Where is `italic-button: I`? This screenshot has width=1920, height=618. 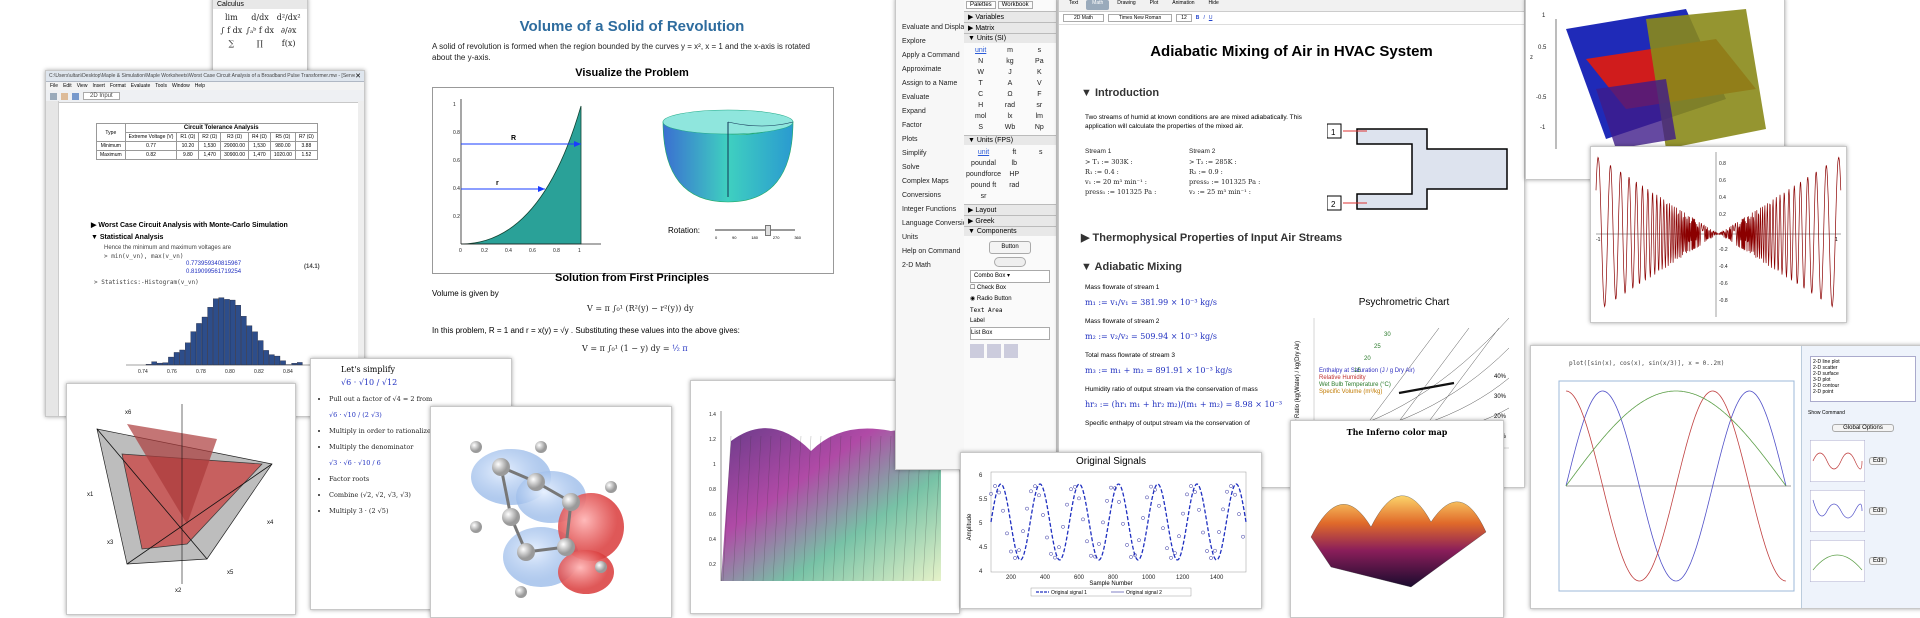
italic-button: I is located at coordinates (1203, 18).